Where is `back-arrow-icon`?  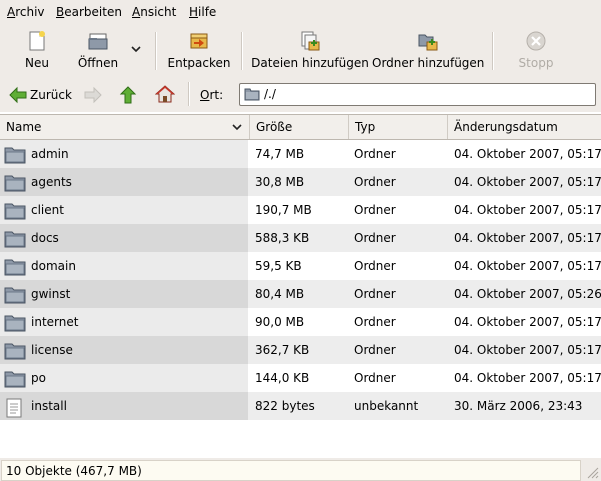
back-arrow-icon is located at coordinates (18, 95).